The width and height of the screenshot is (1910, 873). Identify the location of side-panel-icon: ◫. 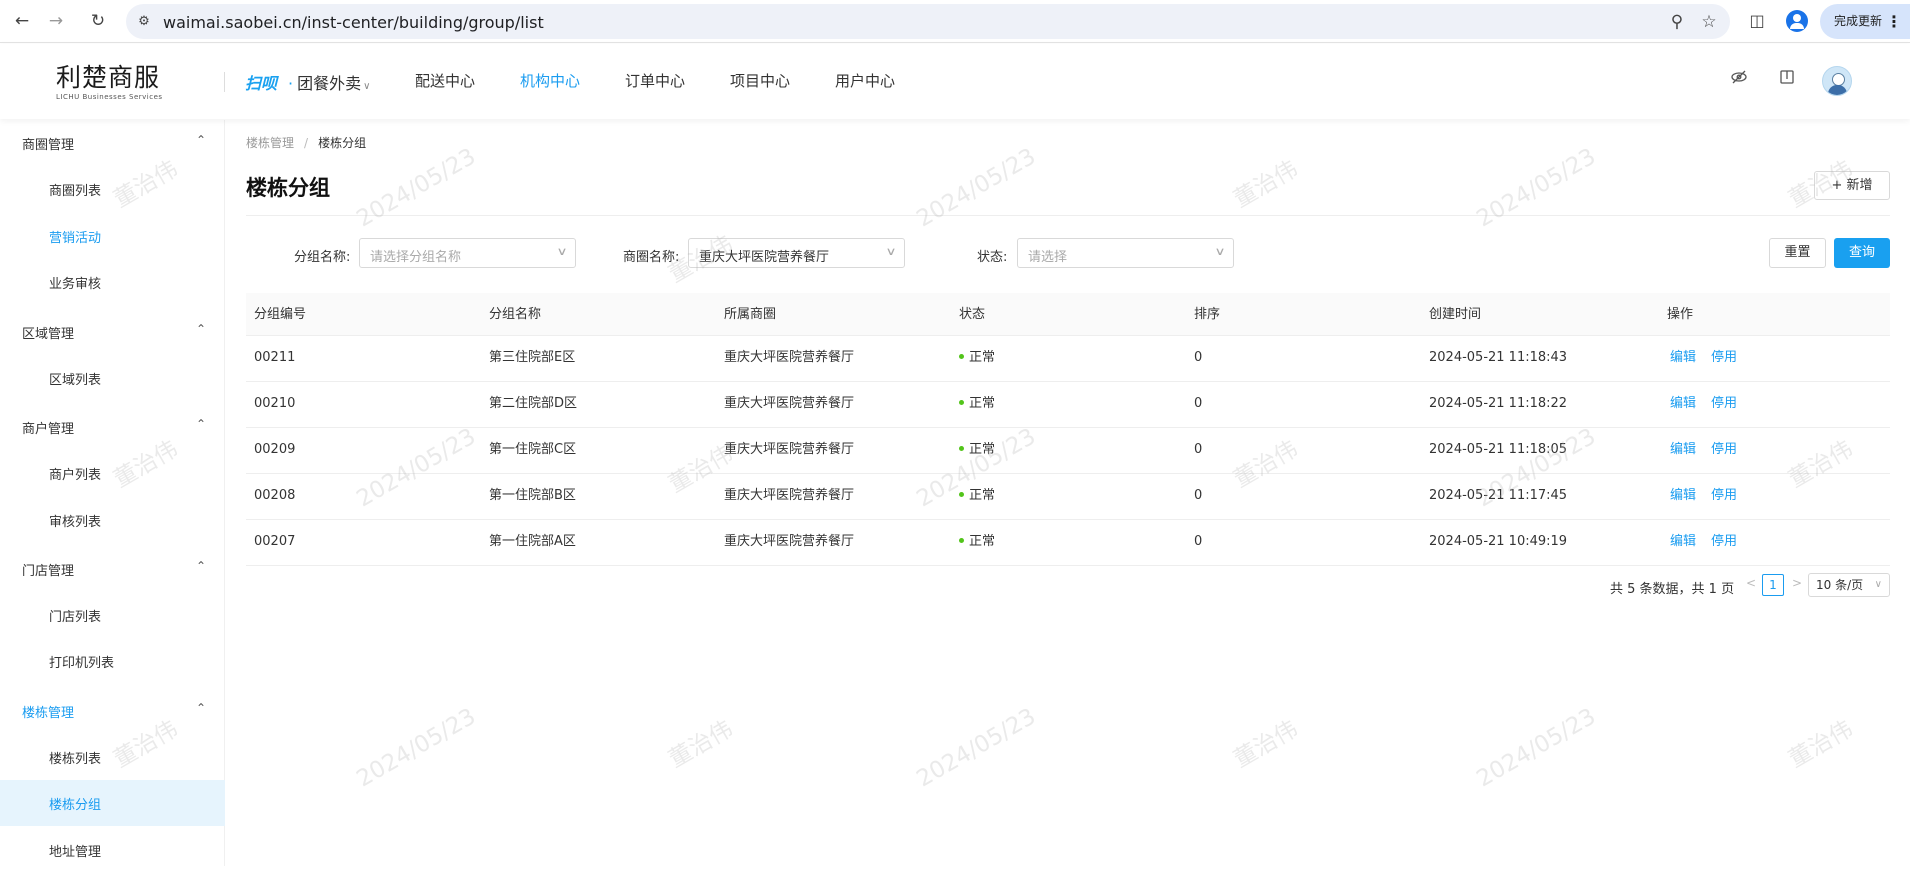
(1757, 21).